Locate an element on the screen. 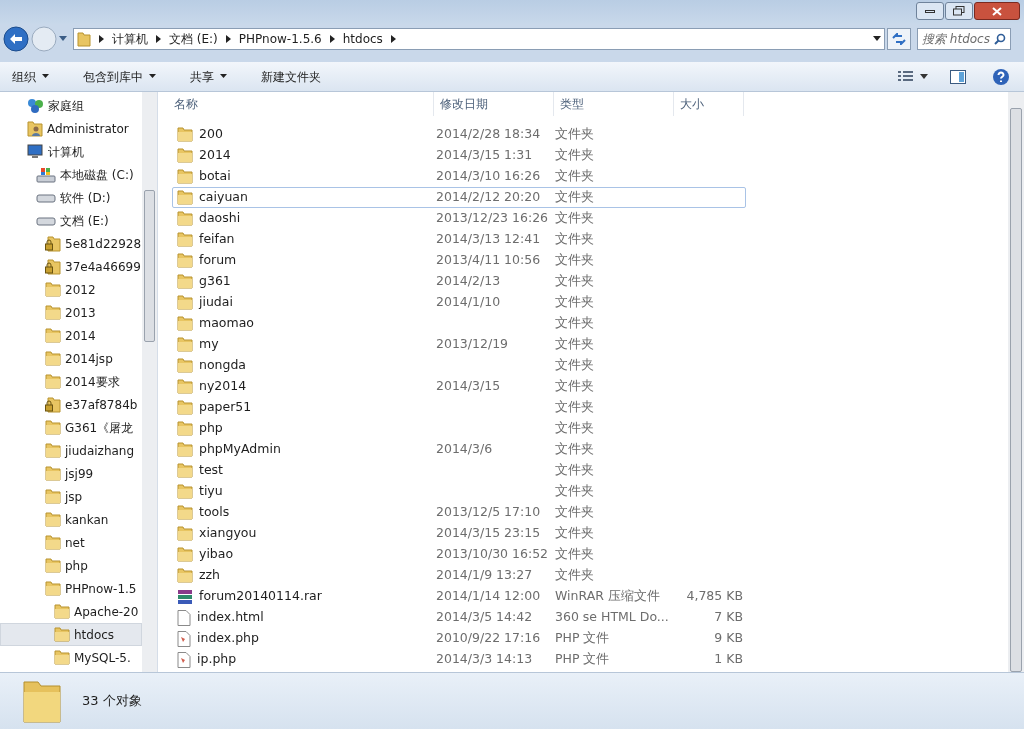 This screenshot has width=1024, height=729. breadcrumb-item: PHPnow-1.5.6 is located at coordinates (280, 39).